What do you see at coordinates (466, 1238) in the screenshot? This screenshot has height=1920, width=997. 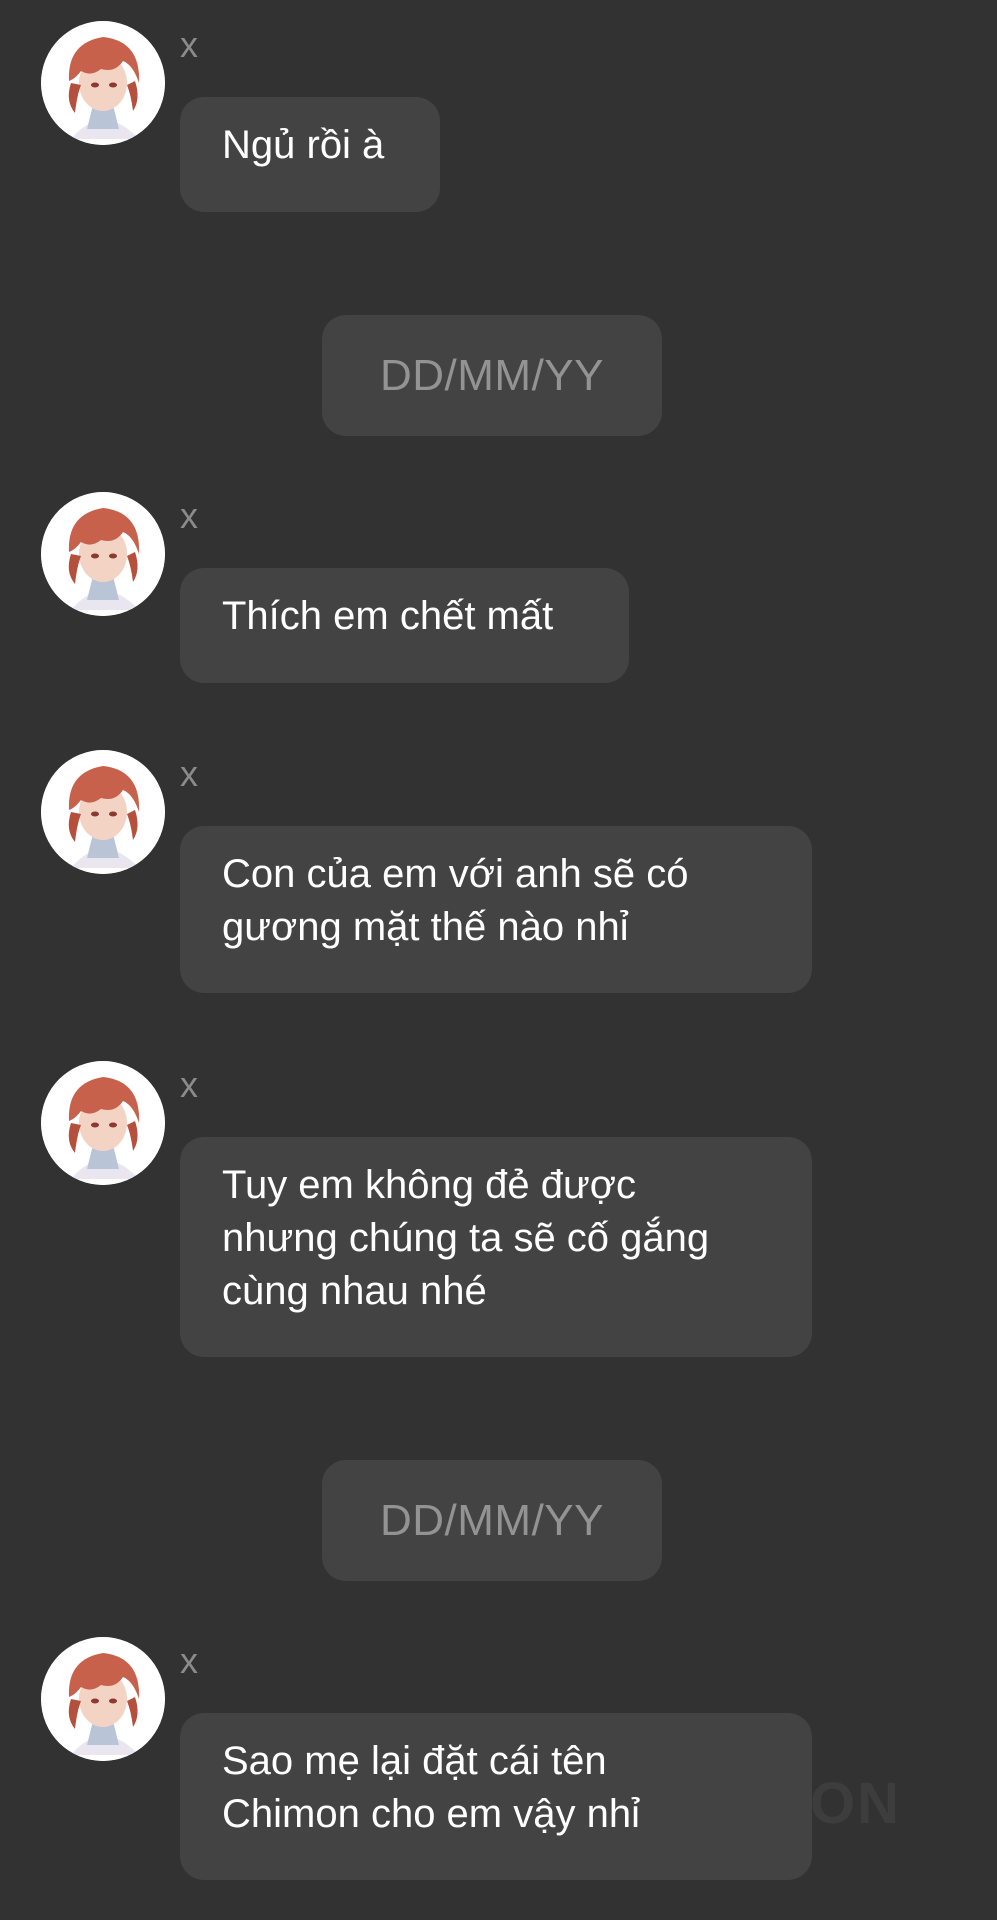 I see `message-text: nhưng chúng ta sẽ cố gắng` at bounding box center [466, 1238].